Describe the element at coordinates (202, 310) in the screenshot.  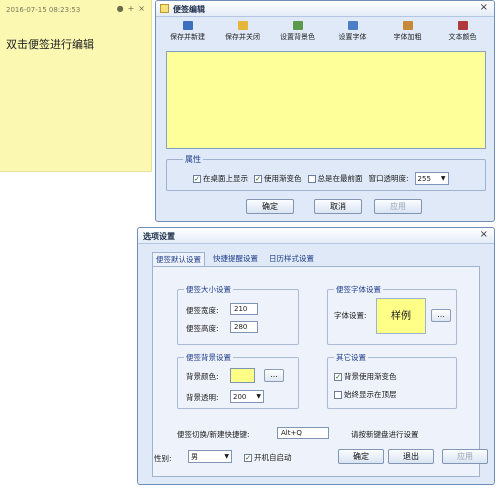
I see `width-label: 便签宽度:` at that location.